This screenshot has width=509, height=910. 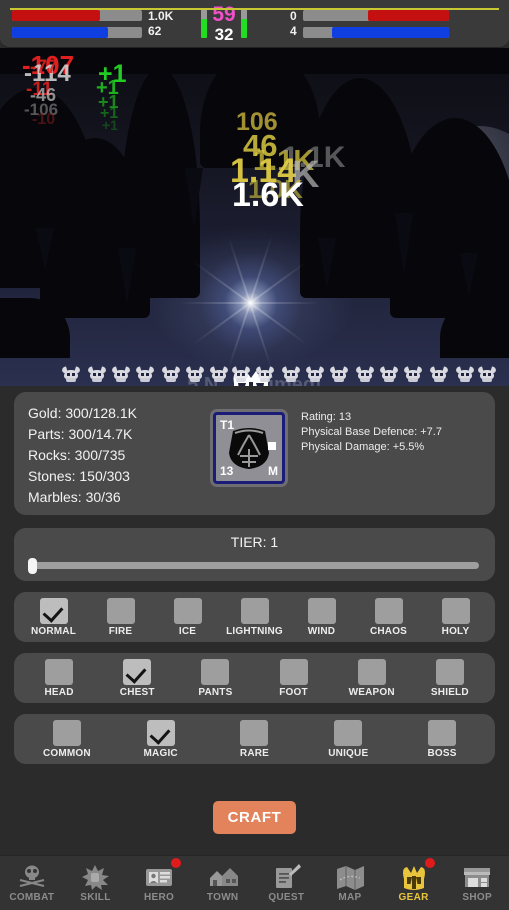 I want to click on checkbox-chaos: CHAOS, so click(x=389, y=617).